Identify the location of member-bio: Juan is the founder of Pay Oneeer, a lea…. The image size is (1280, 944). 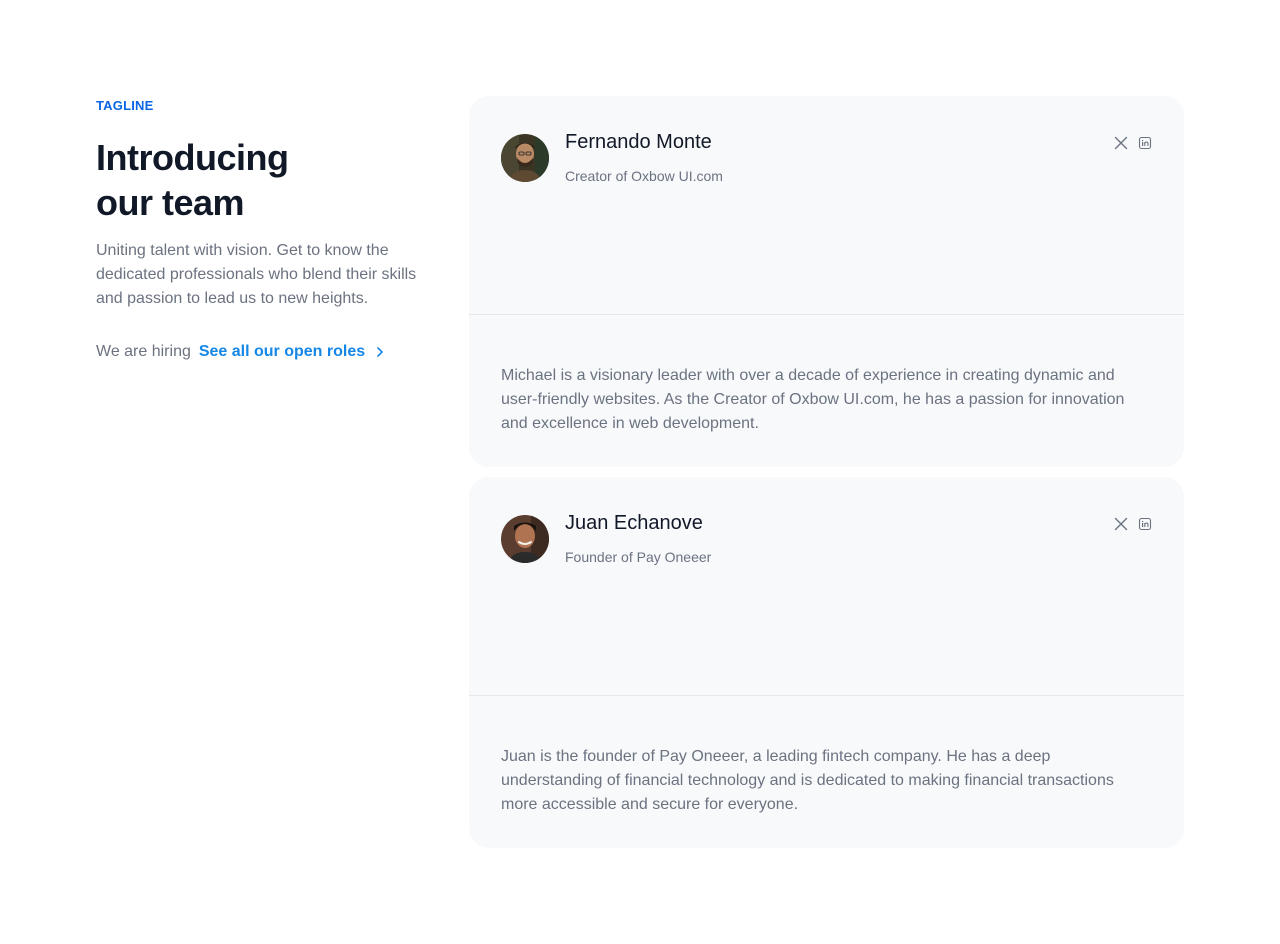
(807, 780).